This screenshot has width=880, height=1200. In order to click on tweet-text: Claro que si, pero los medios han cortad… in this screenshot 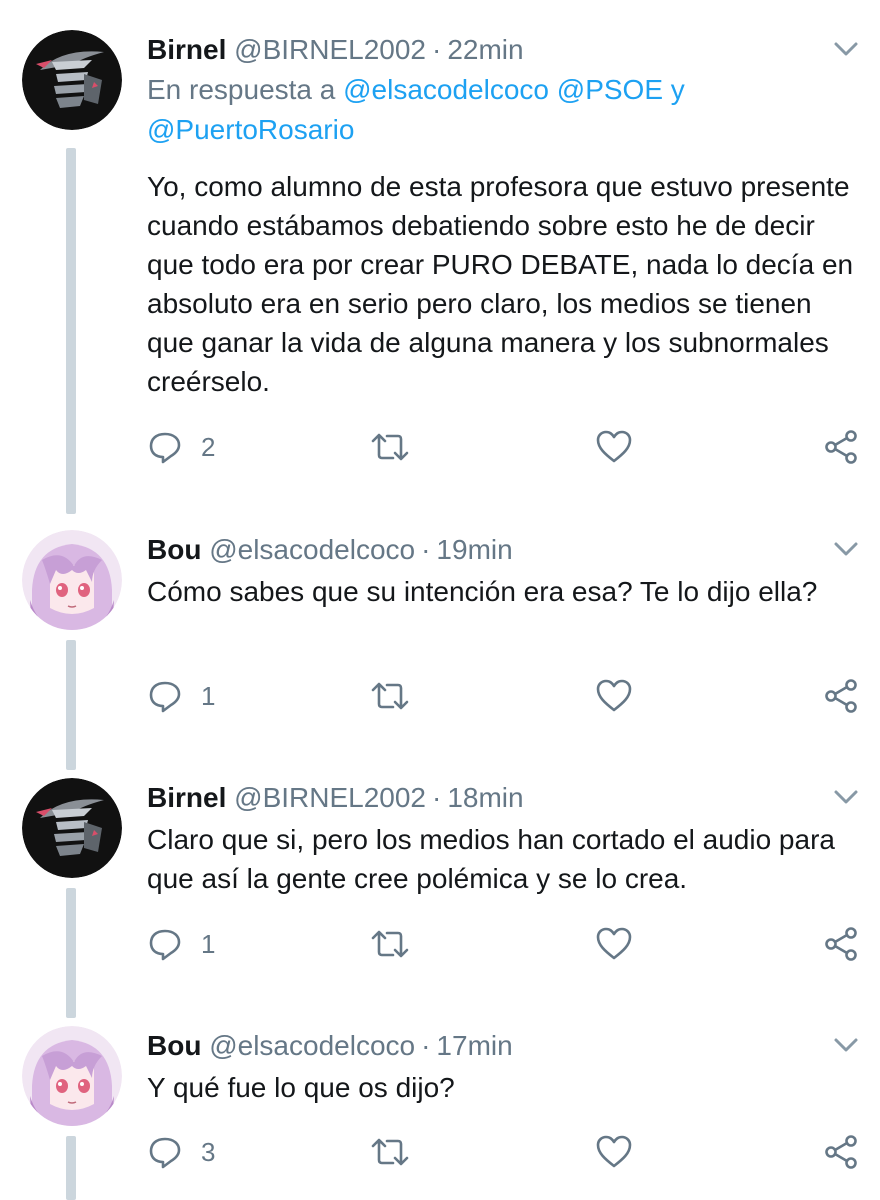, I will do `click(491, 859)`.